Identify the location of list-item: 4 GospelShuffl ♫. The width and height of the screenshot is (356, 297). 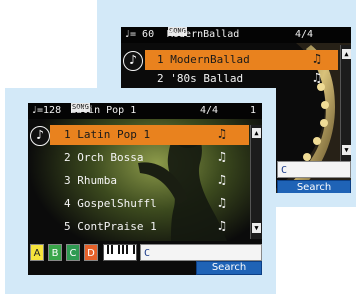
(149, 204).